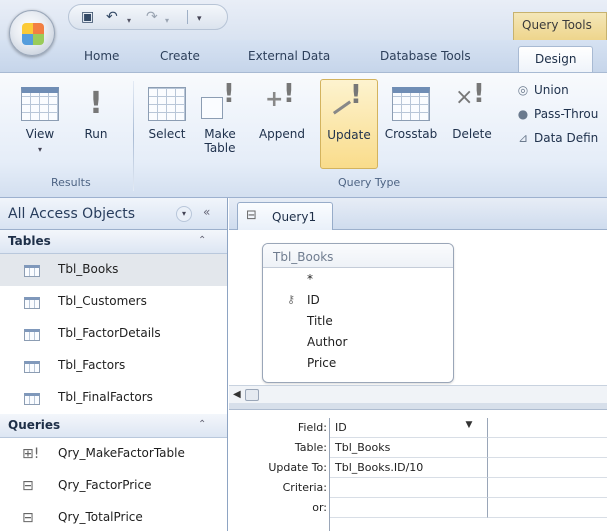 The height and width of the screenshot is (531, 607). I want to click on crosstab-label: Crosstab, so click(411, 134).